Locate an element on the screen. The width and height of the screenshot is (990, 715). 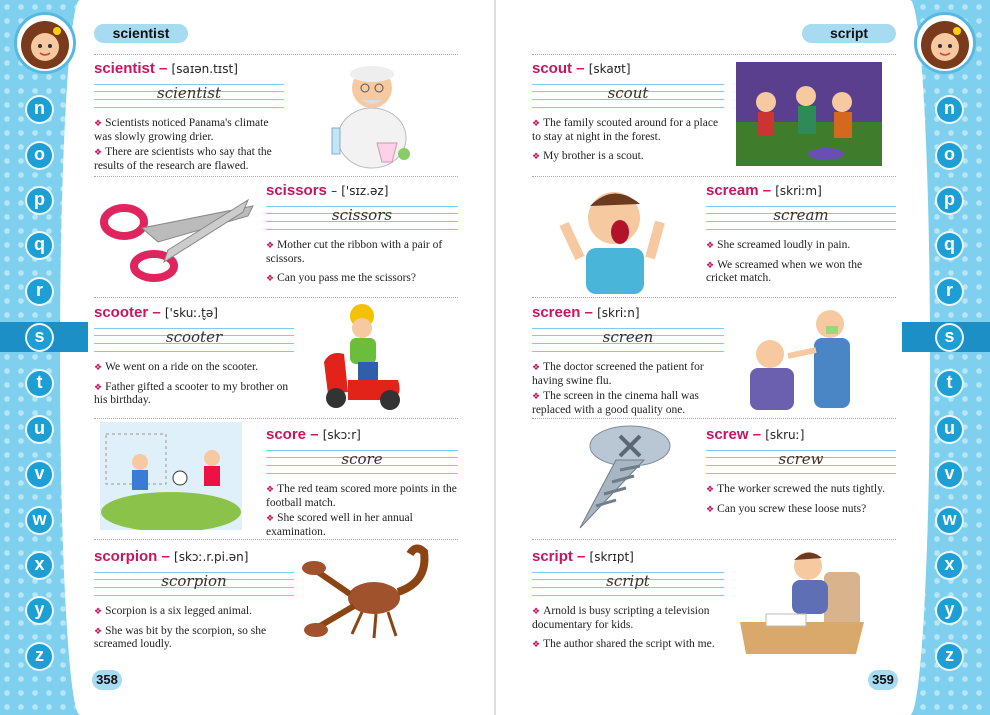
handwriting-lines: scream is located at coordinates (801, 218).